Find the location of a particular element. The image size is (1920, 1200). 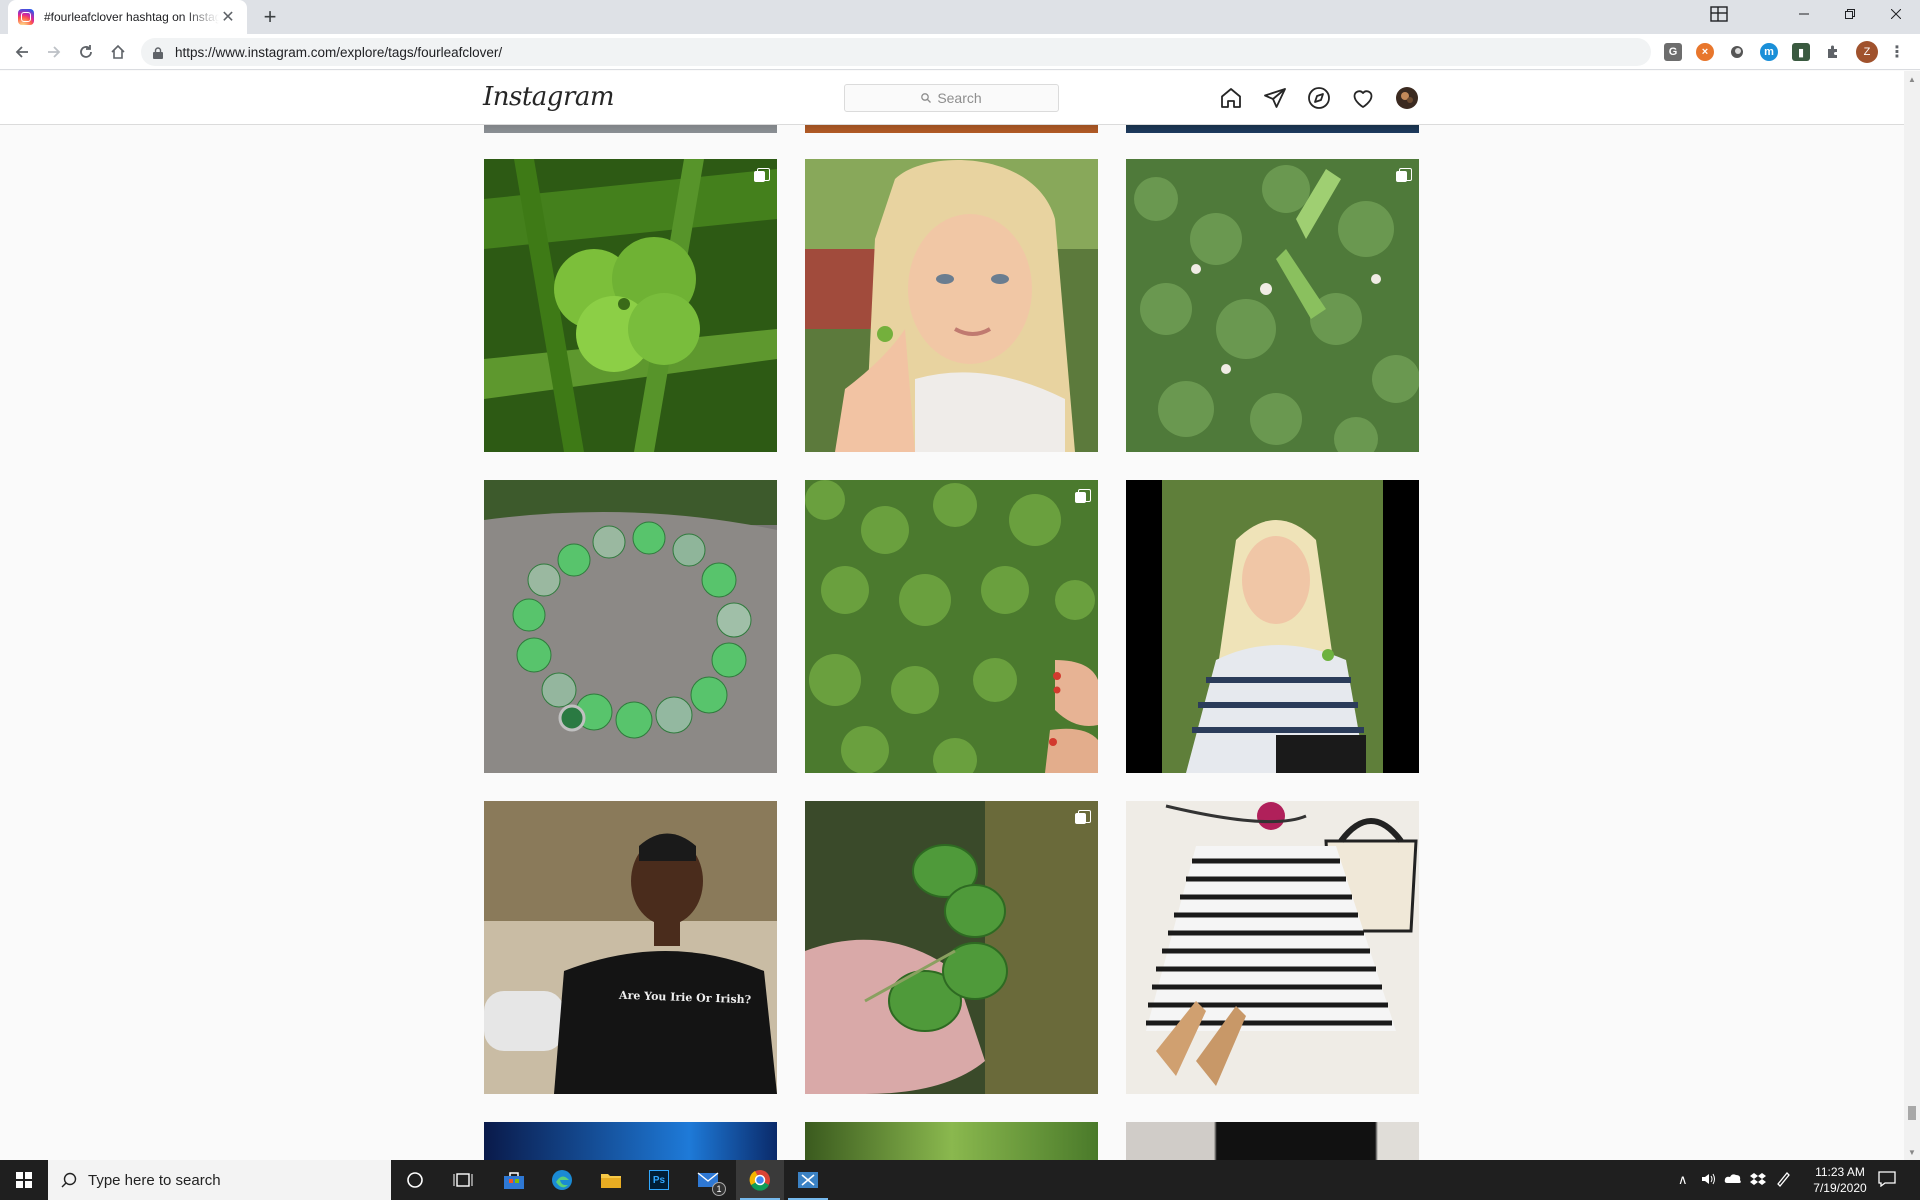

instagram-favicon-icon is located at coordinates (26, 17).